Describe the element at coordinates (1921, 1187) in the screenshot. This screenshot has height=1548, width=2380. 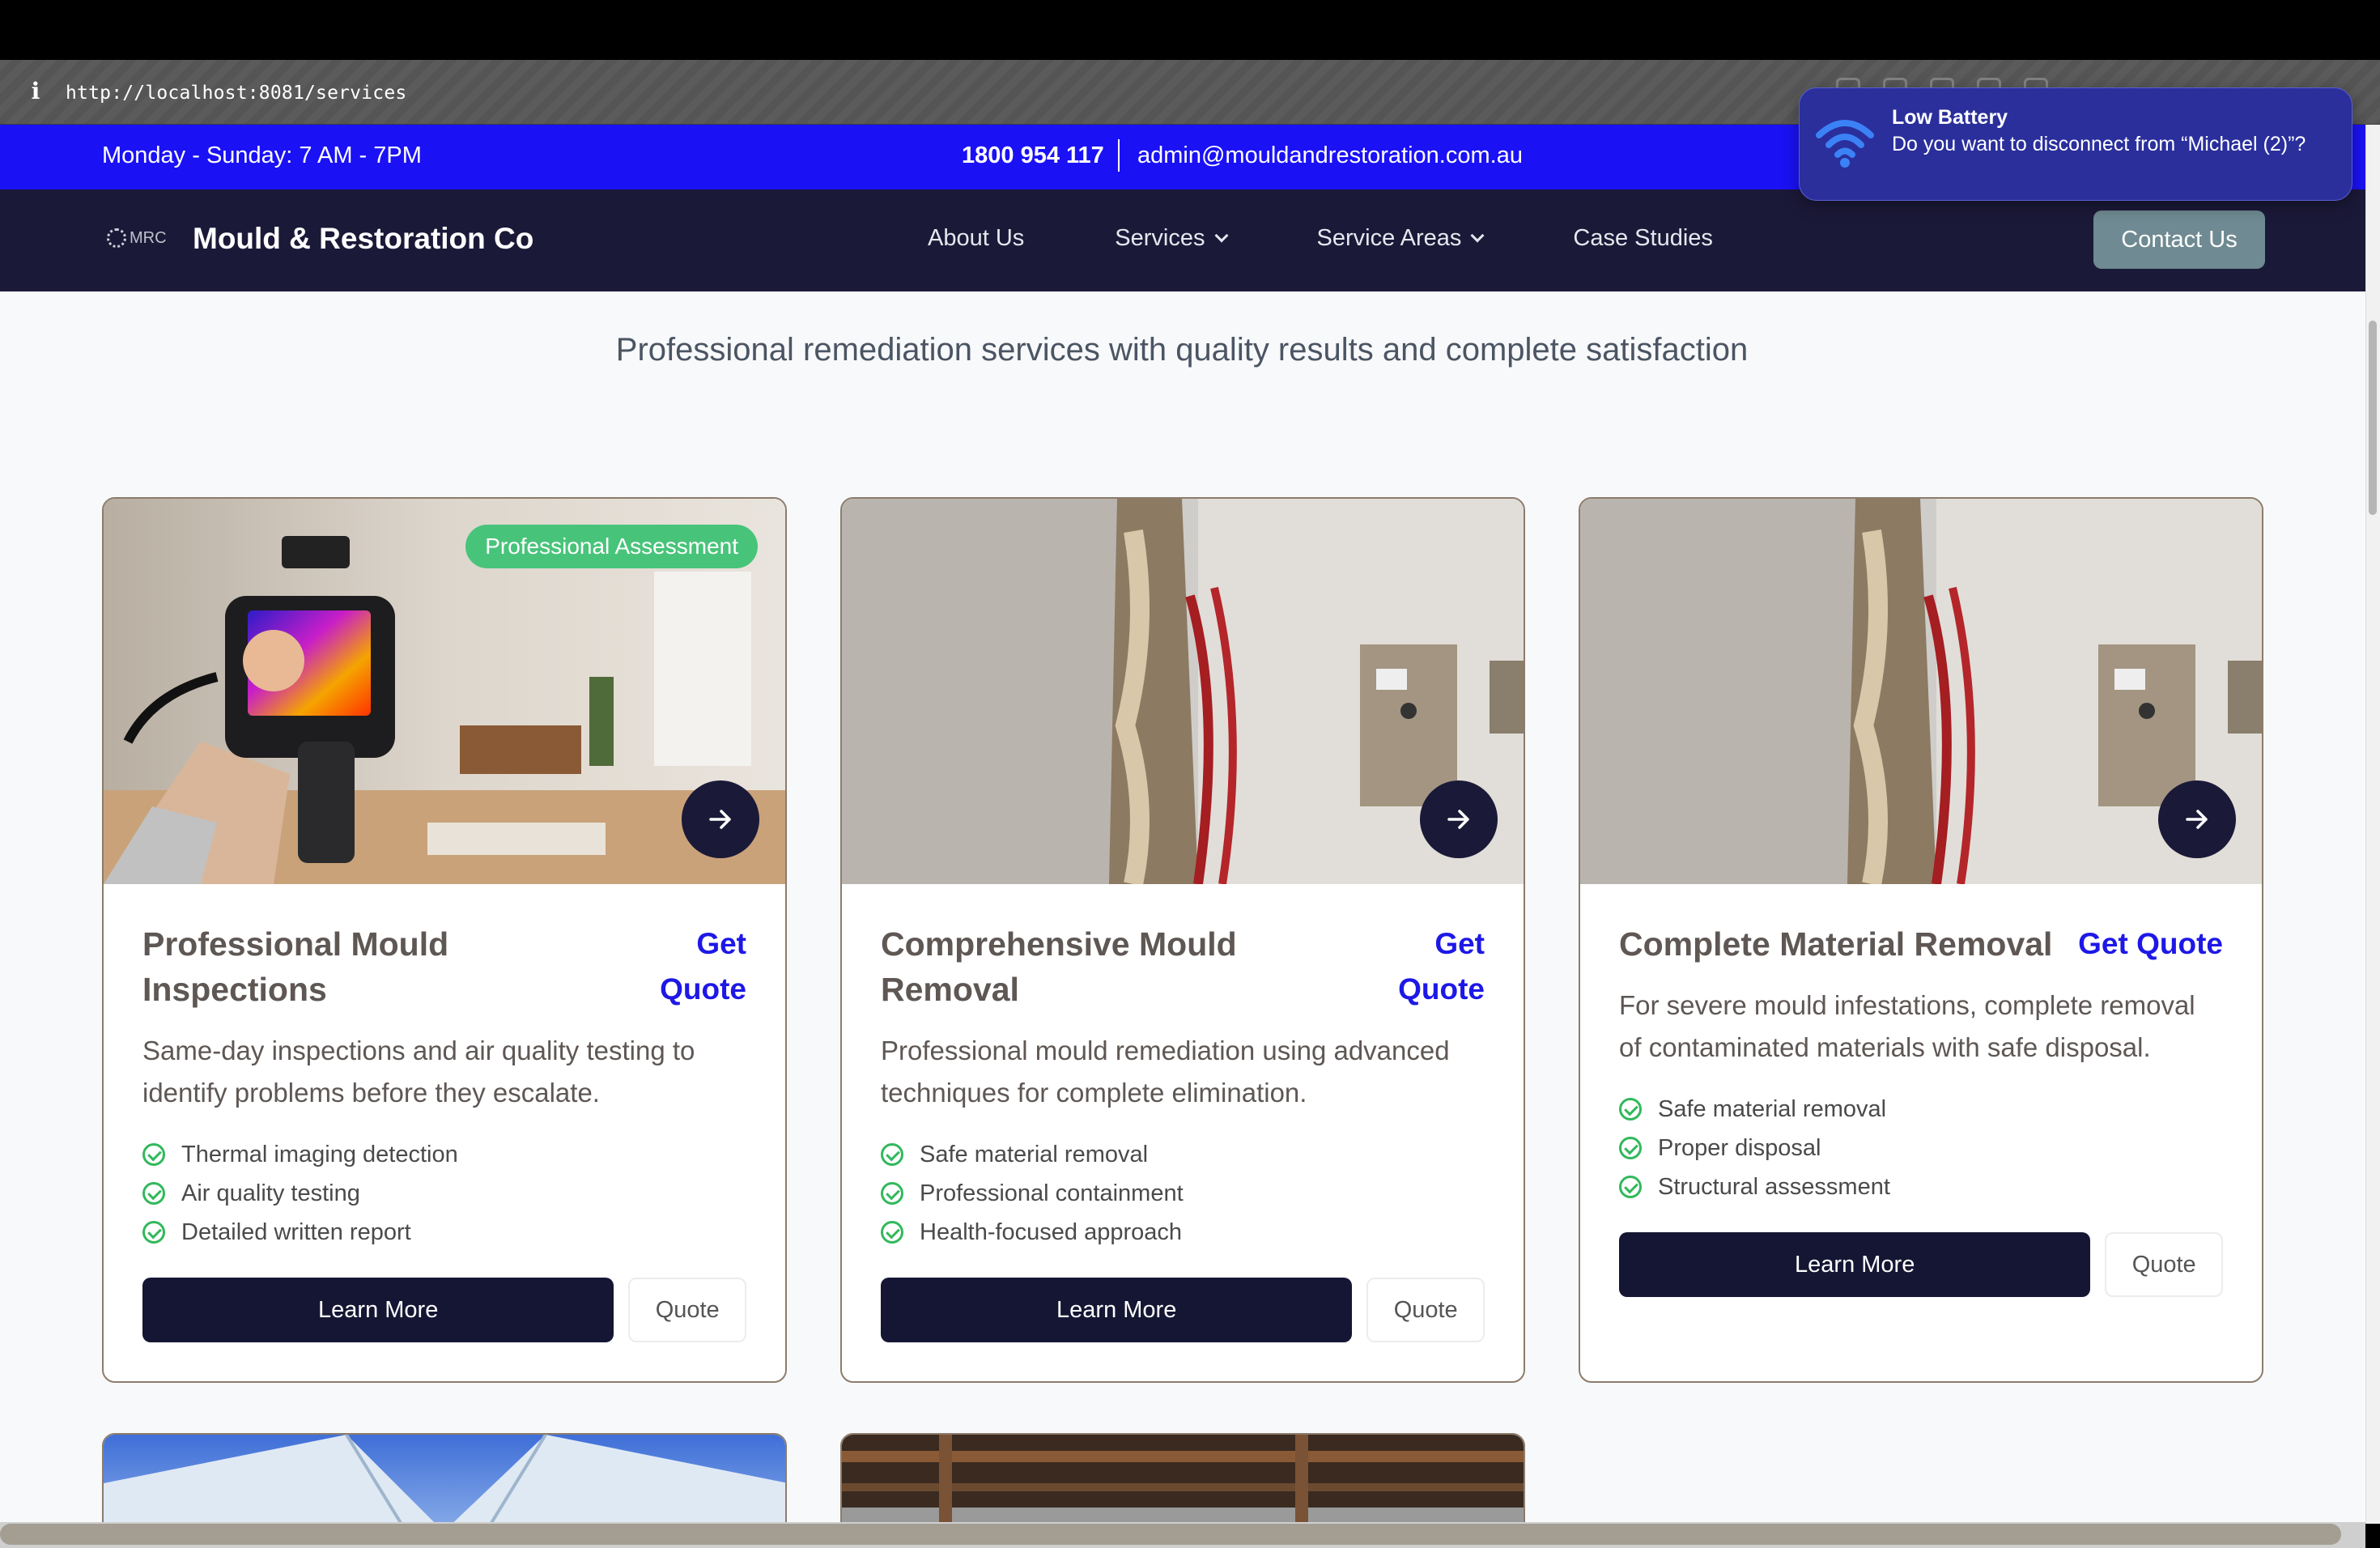
I see `feature-item: Structural assessment` at that location.